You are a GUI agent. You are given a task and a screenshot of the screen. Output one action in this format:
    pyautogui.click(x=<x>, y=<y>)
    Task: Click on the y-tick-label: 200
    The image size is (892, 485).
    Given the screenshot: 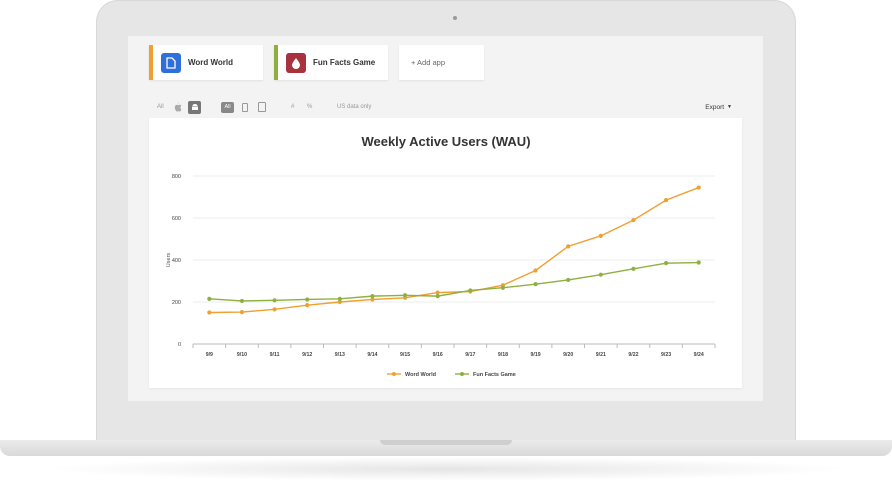 What is the action you would take?
    pyautogui.click(x=176, y=303)
    